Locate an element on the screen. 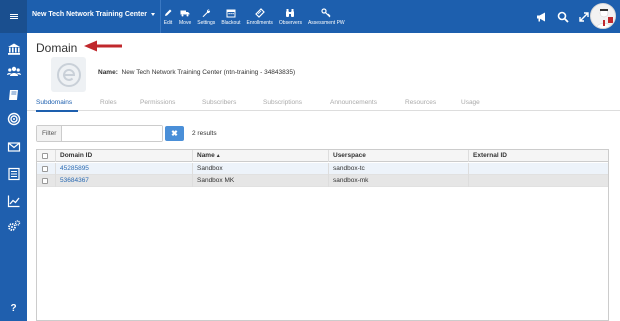 The width and height of the screenshot is (620, 321). observers-button: Observers is located at coordinates (290, 16).